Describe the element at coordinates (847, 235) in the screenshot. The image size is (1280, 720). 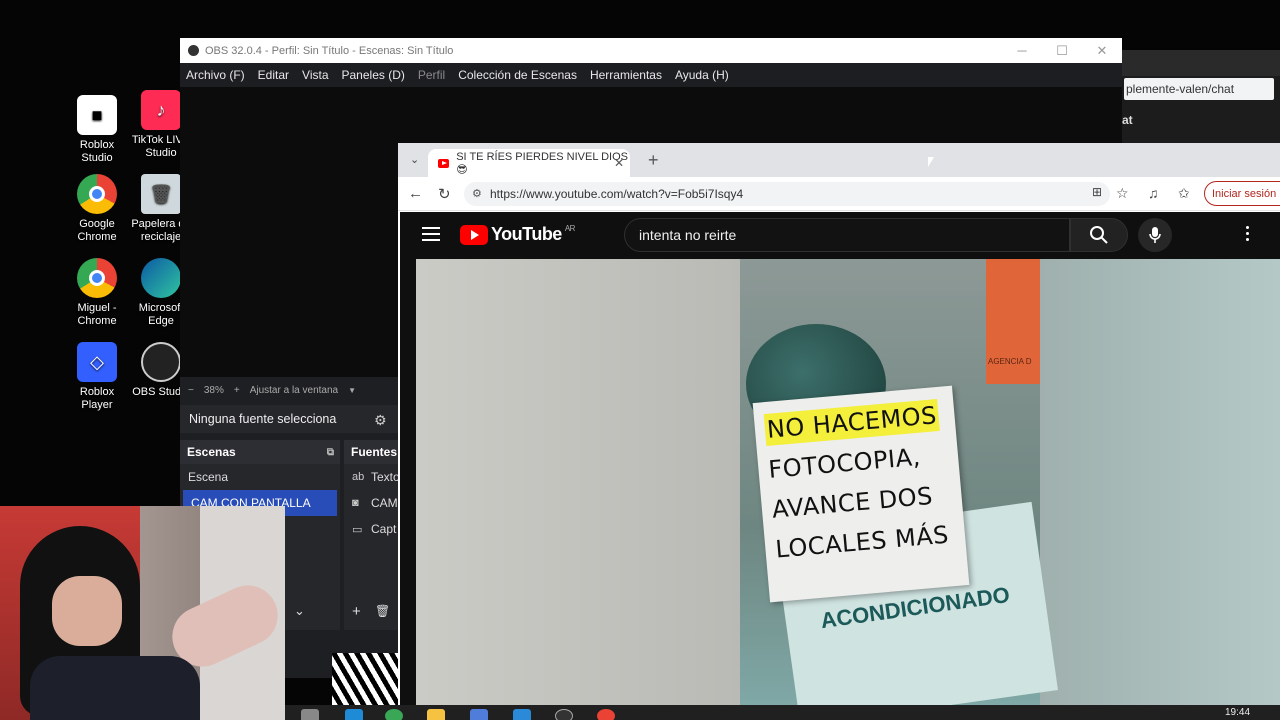
I see `search-input: intenta no reirte` at that location.